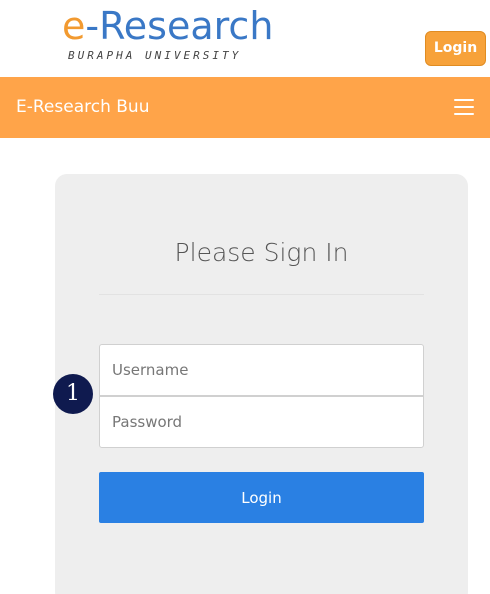 The image size is (490, 594). What do you see at coordinates (261, 497) in the screenshot?
I see `signin-login-button: Login` at bounding box center [261, 497].